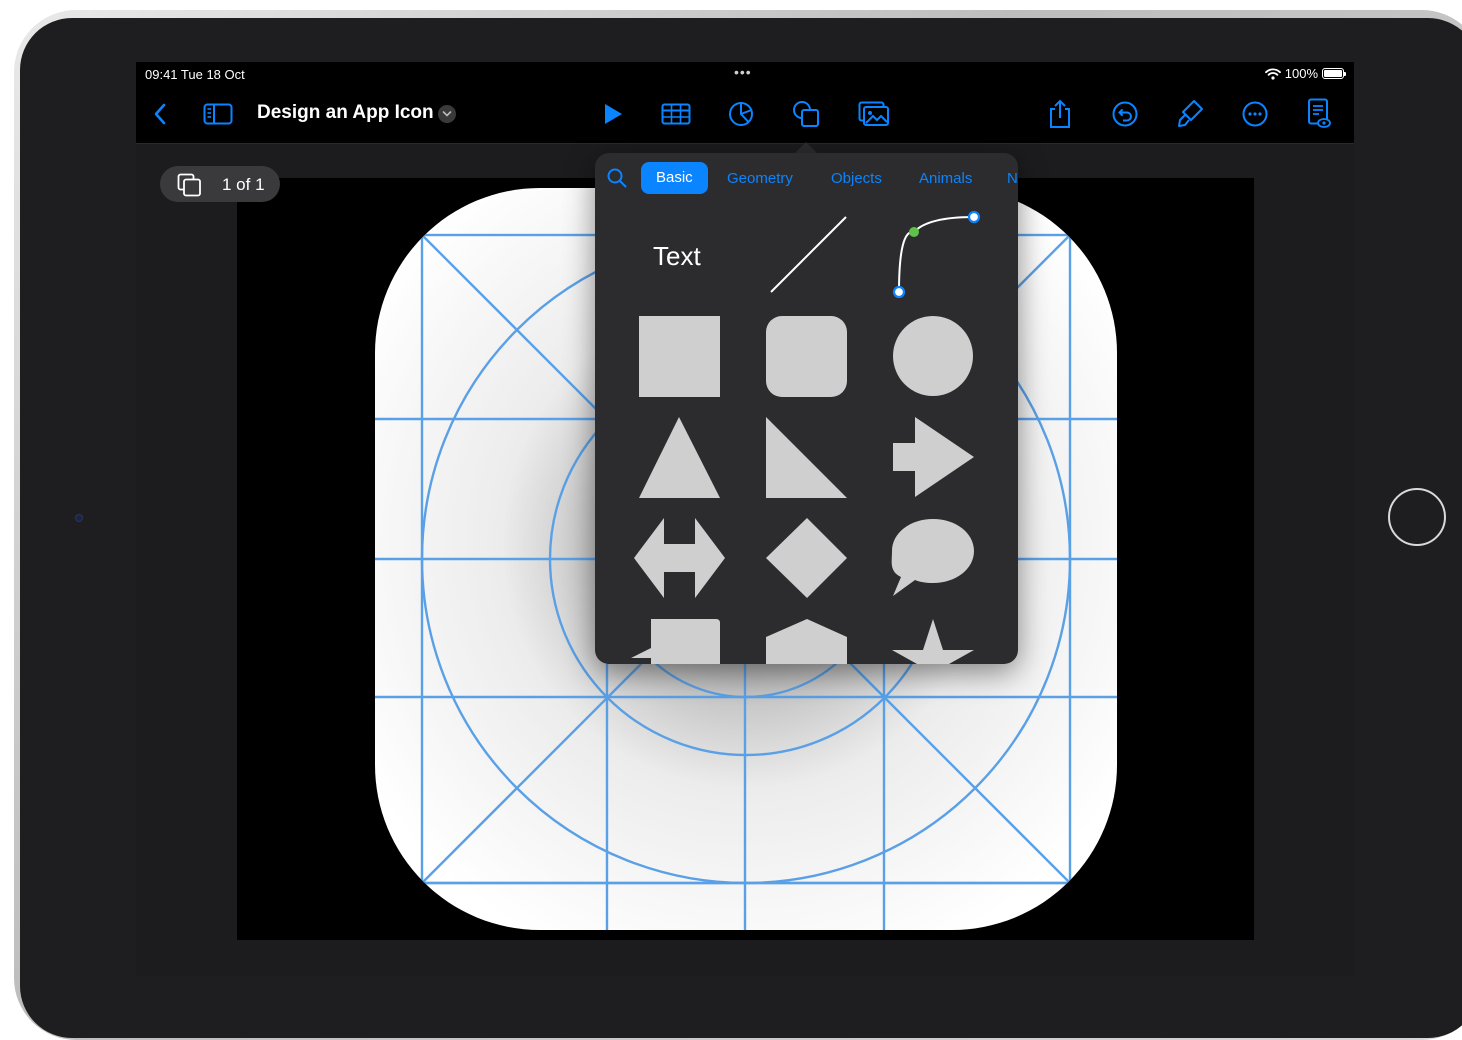 The height and width of the screenshot is (1040, 1462). What do you see at coordinates (676, 114) in the screenshot?
I see `table-icon` at bounding box center [676, 114].